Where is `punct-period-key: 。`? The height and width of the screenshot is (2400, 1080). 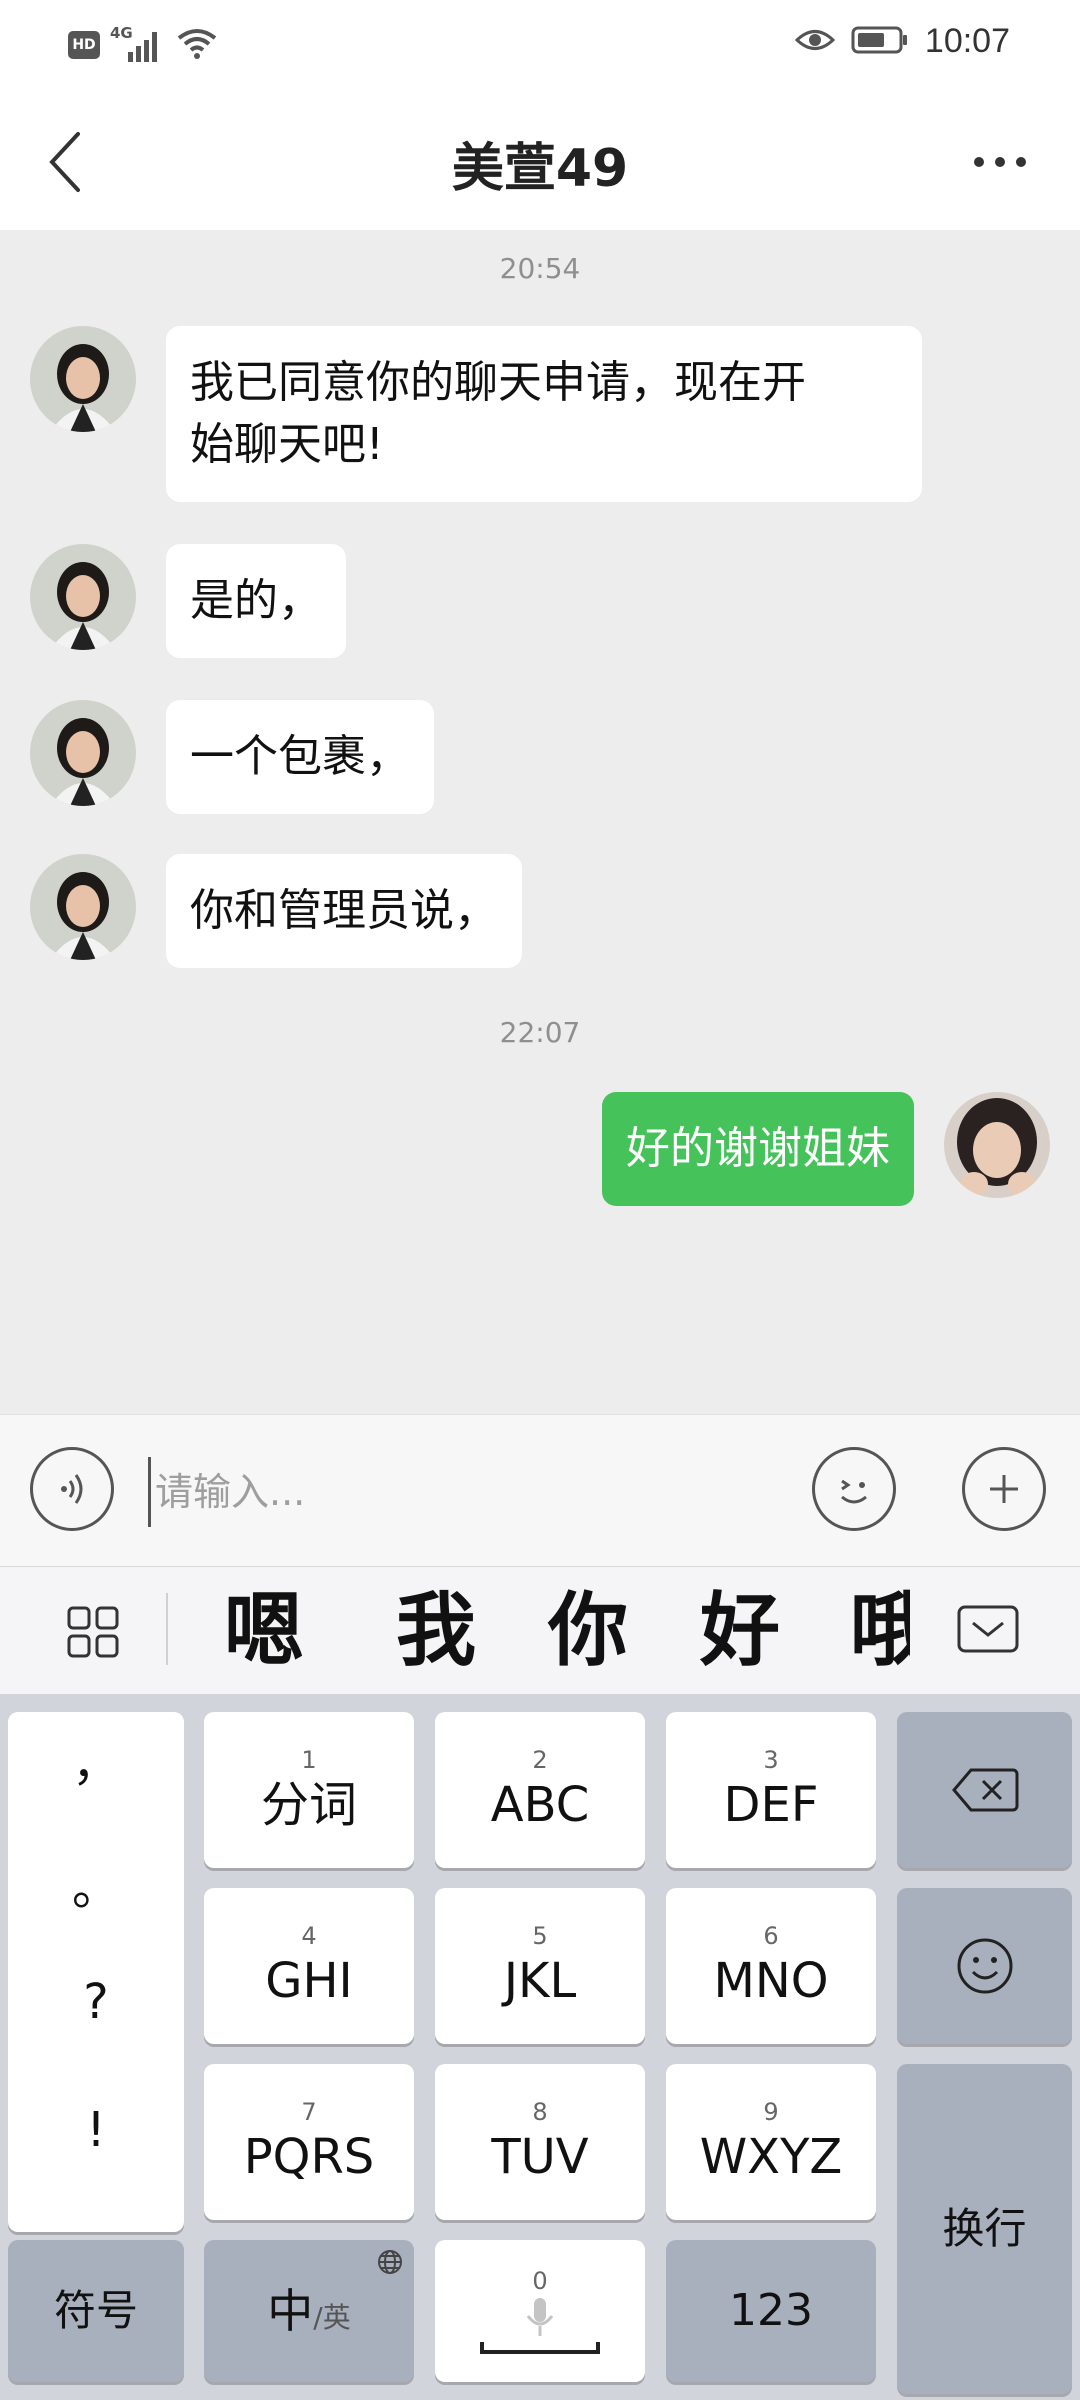 punct-period-key: 。 is located at coordinates (96, 1883).